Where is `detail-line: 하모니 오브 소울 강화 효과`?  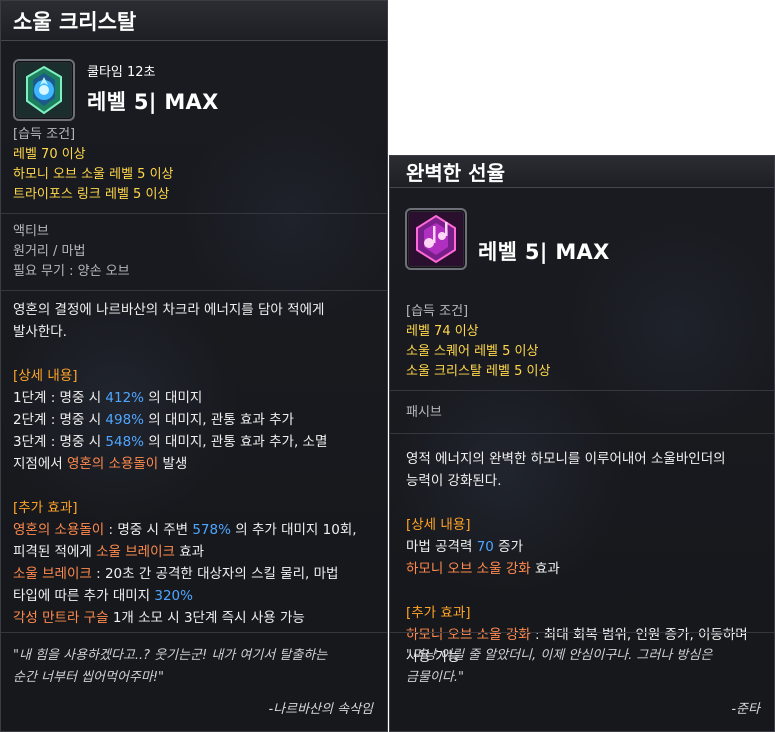
detail-line: 하모니 오브 소울 강화 효과 is located at coordinates (483, 569).